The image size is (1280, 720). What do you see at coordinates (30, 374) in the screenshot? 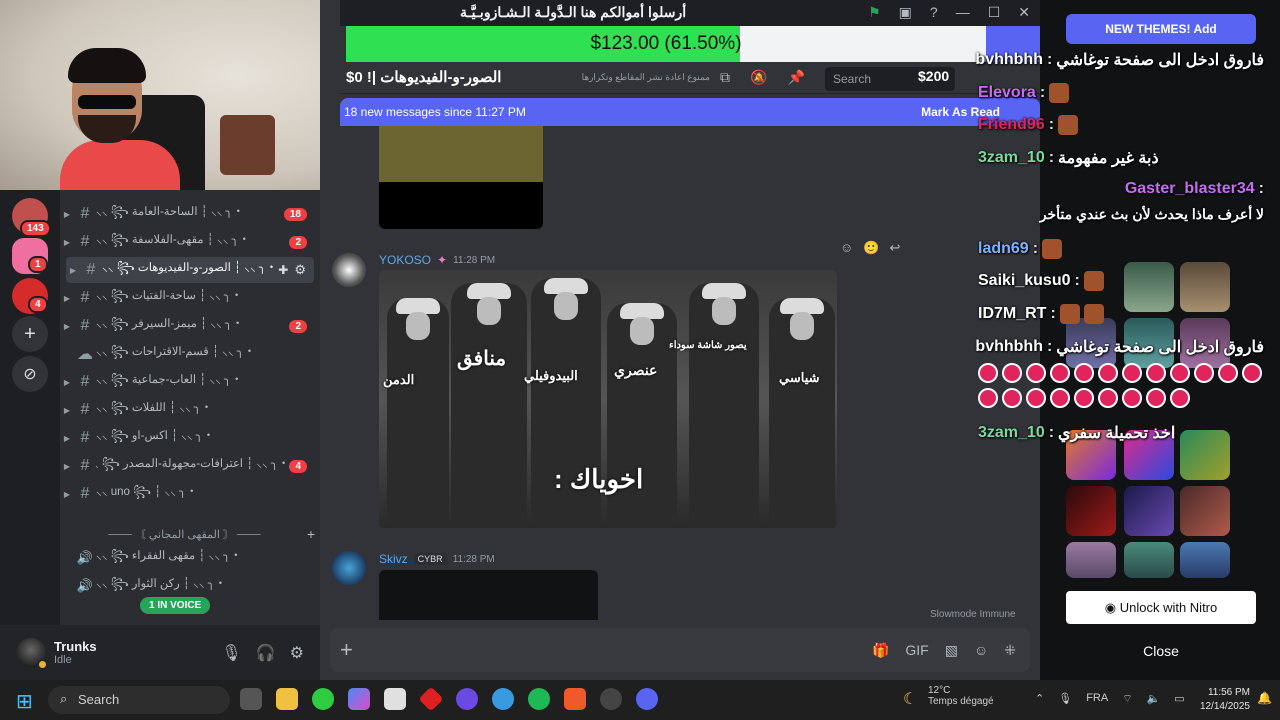
I see `discover-icon: ⊘` at bounding box center [30, 374].